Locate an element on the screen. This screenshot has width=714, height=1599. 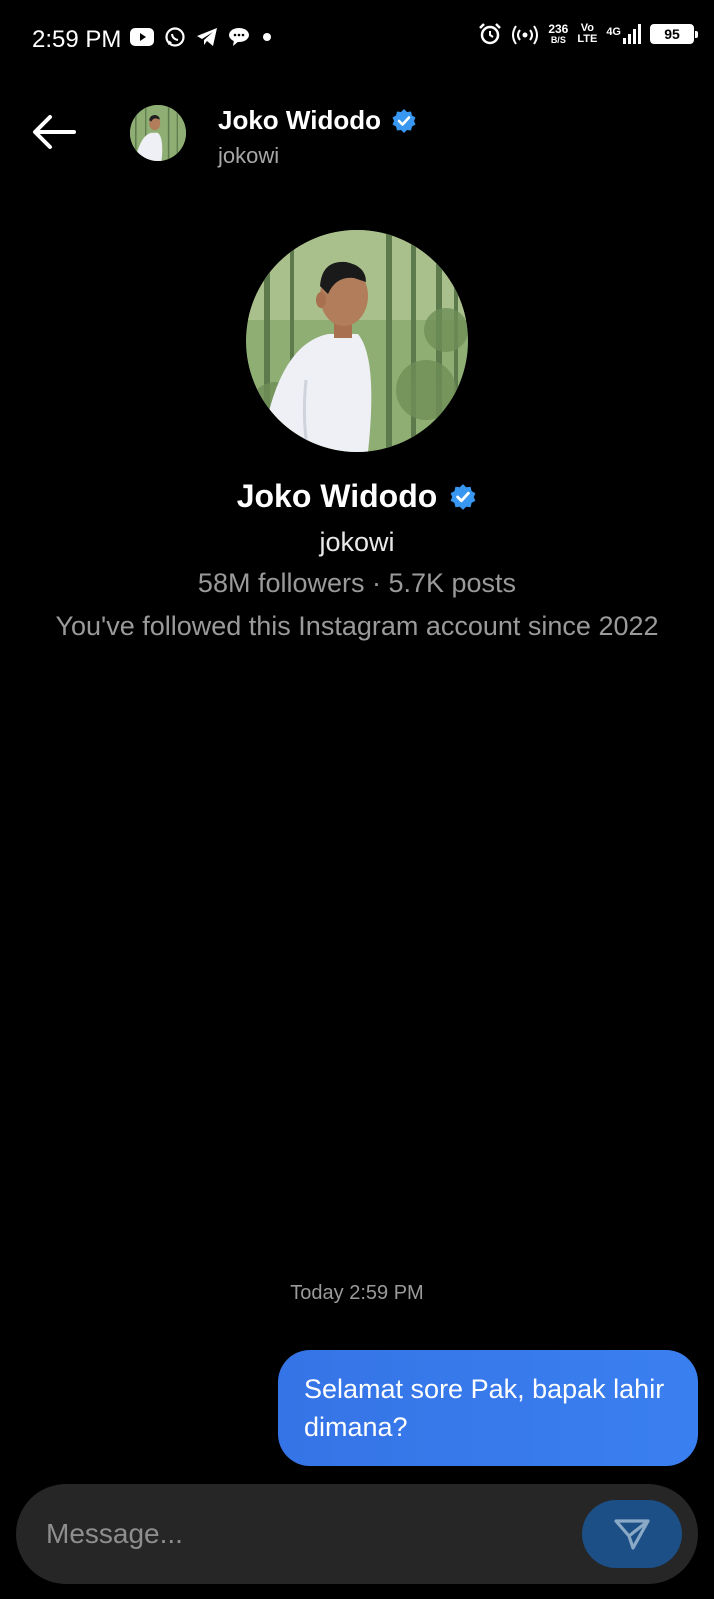
arrow-left-icon is located at coordinates (54, 132).